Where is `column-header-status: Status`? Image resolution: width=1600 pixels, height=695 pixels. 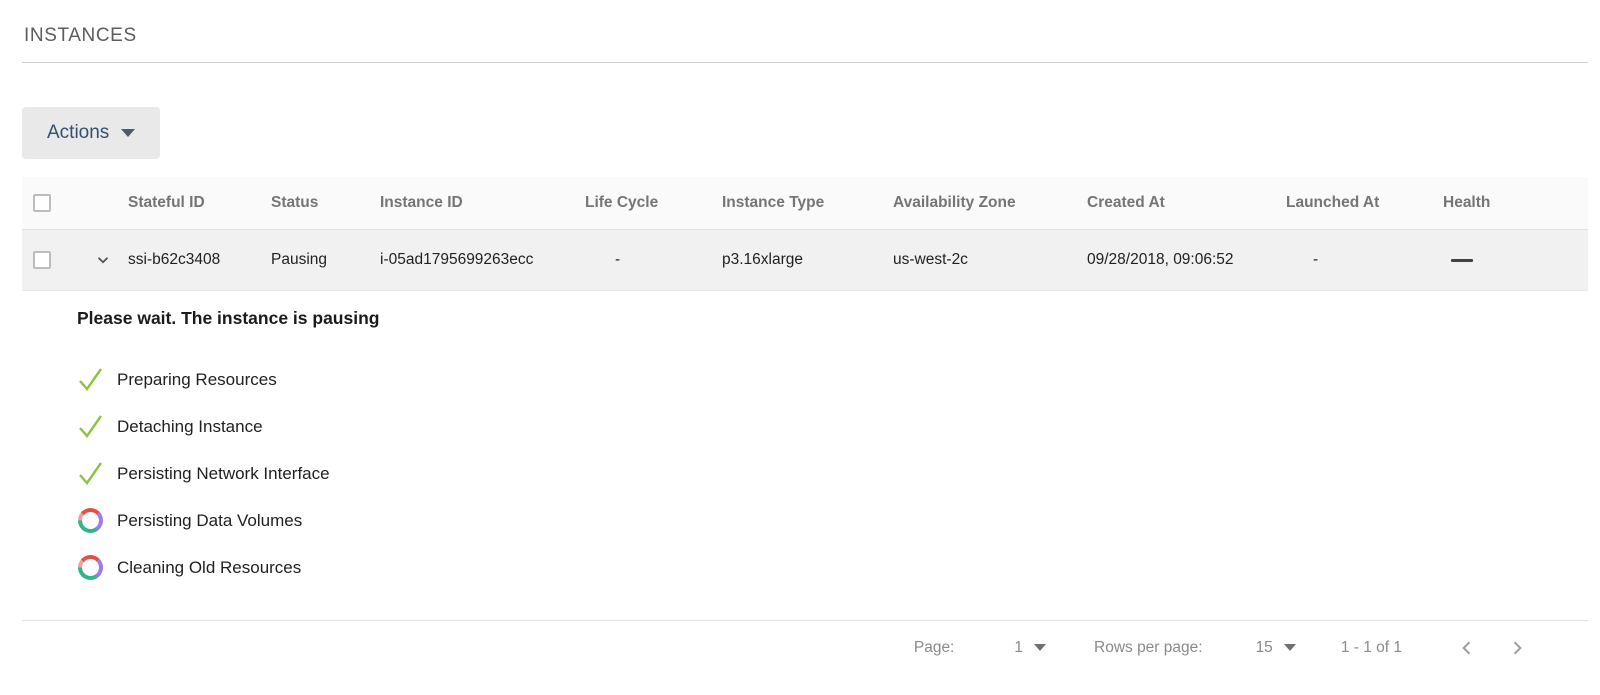 column-header-status: Status is located at coordinates (295, 202).